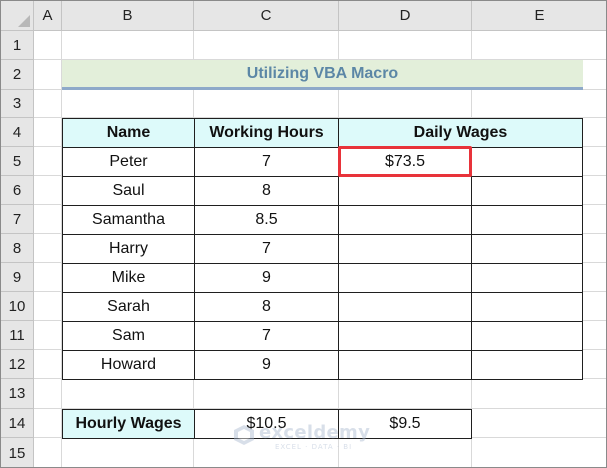 The width and height of the screenshot is (607, 468). What do you see at coordinates (315, 432) in the screenshot?
I see `watermark-name: exceldemy` at bounding box center [315, 432].